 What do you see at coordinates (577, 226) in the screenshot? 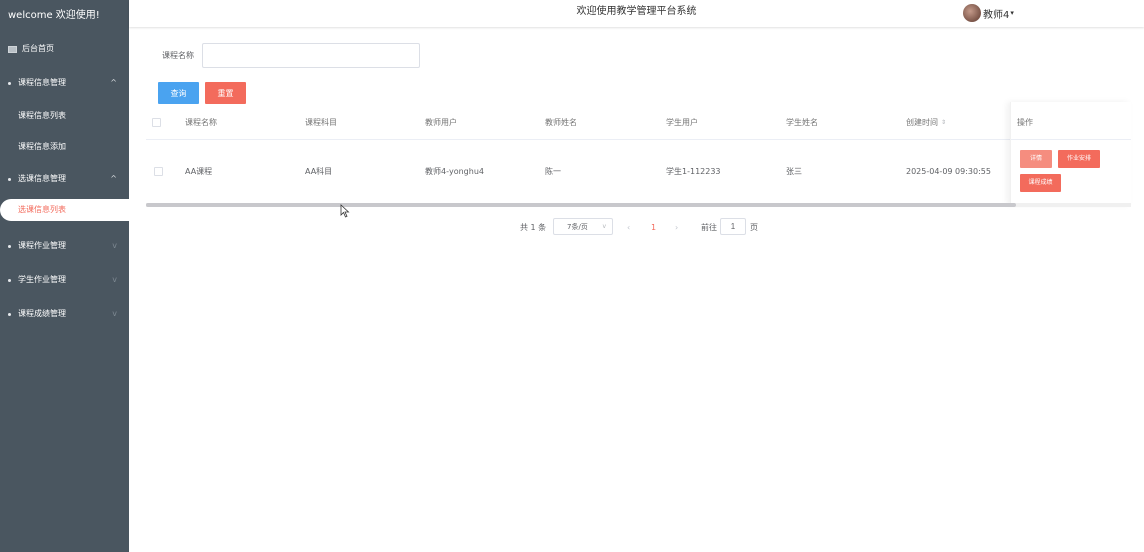
I see `page-size-value: 7条/页` at bounding box center [577, 226].